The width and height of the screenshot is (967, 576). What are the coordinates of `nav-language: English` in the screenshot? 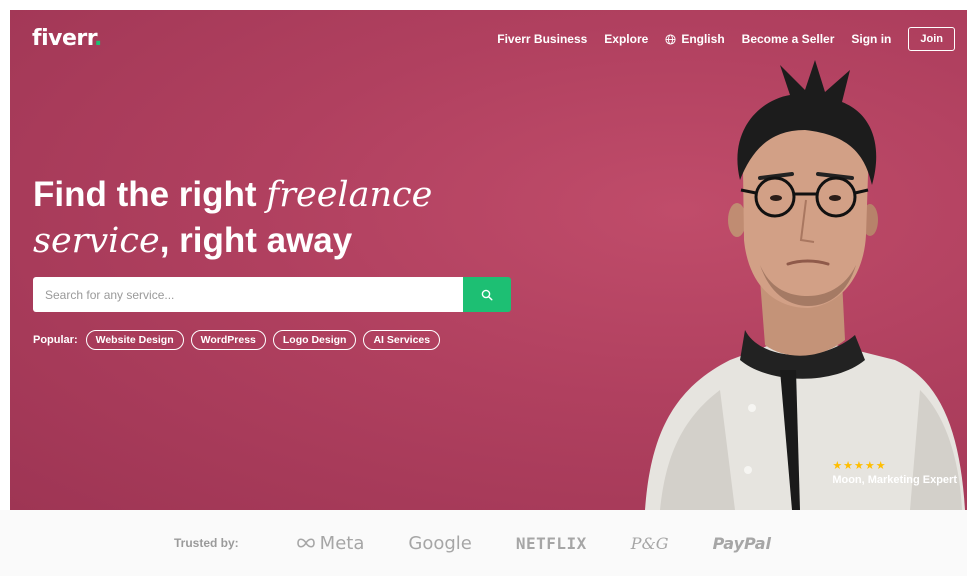 It's located at (695, 39).